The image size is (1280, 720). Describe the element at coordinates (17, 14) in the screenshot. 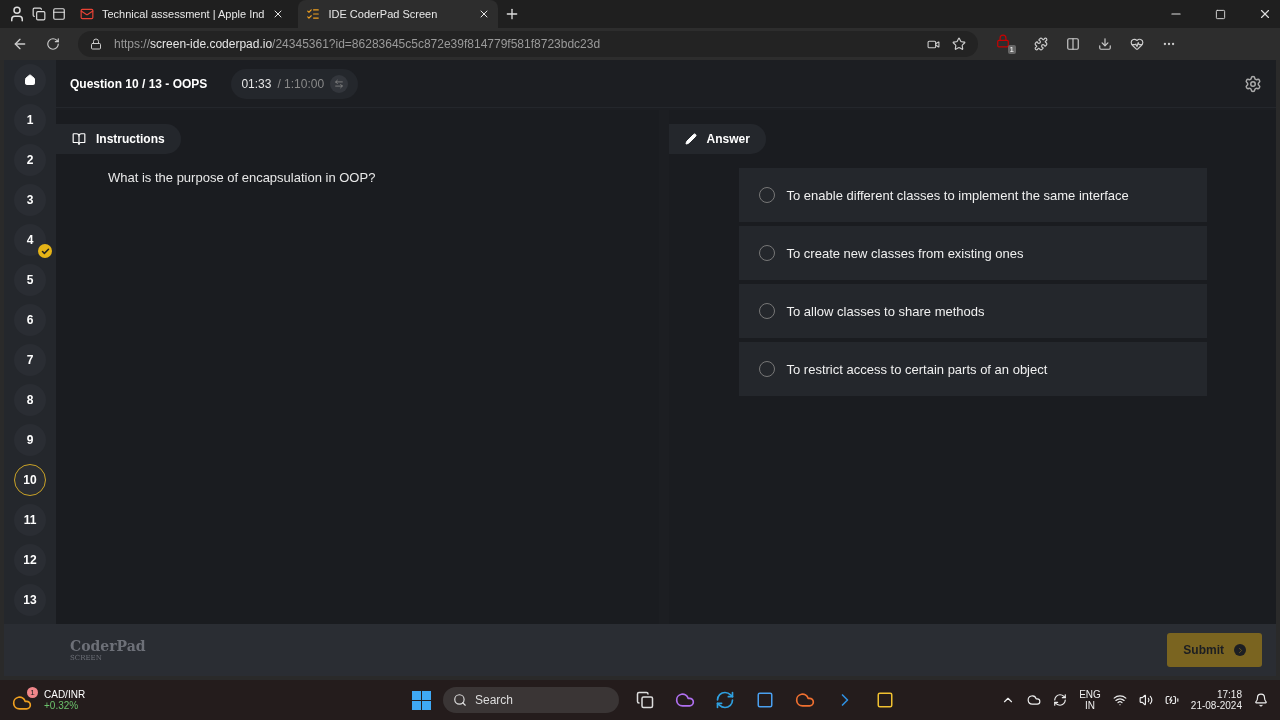

I see `profile-icon` at that location.